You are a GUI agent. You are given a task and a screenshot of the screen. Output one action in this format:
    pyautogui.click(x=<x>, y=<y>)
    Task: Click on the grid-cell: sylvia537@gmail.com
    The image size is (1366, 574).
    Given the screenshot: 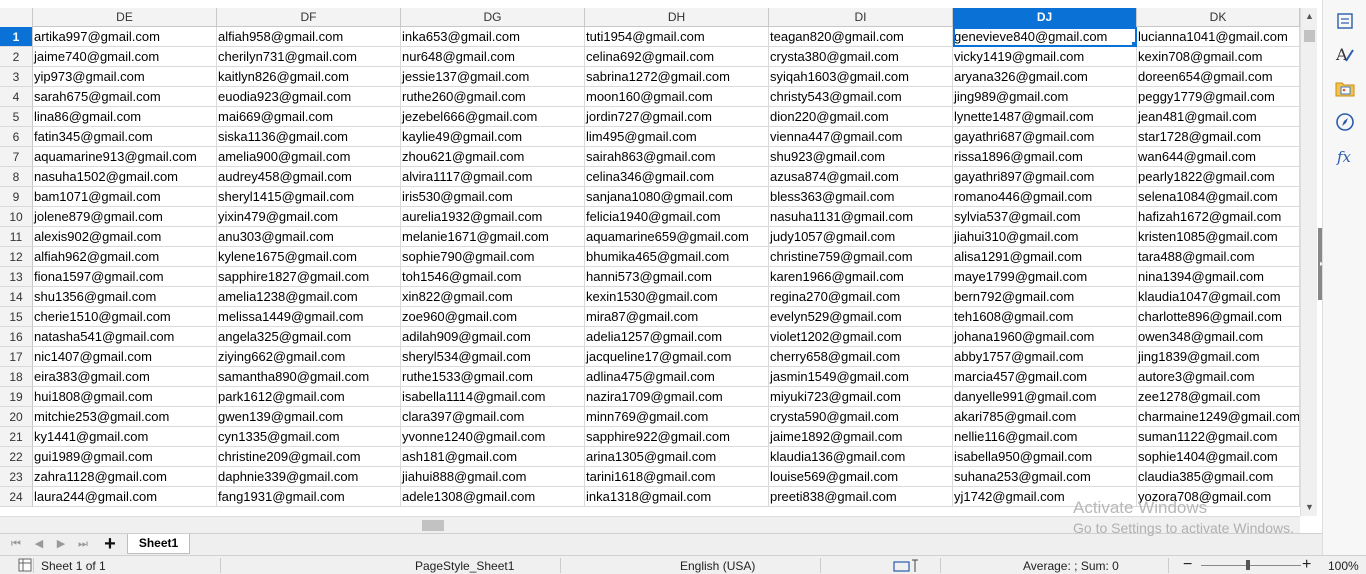 What is the action you would take?
    pyautogui.click(x=1045, y=217)
    